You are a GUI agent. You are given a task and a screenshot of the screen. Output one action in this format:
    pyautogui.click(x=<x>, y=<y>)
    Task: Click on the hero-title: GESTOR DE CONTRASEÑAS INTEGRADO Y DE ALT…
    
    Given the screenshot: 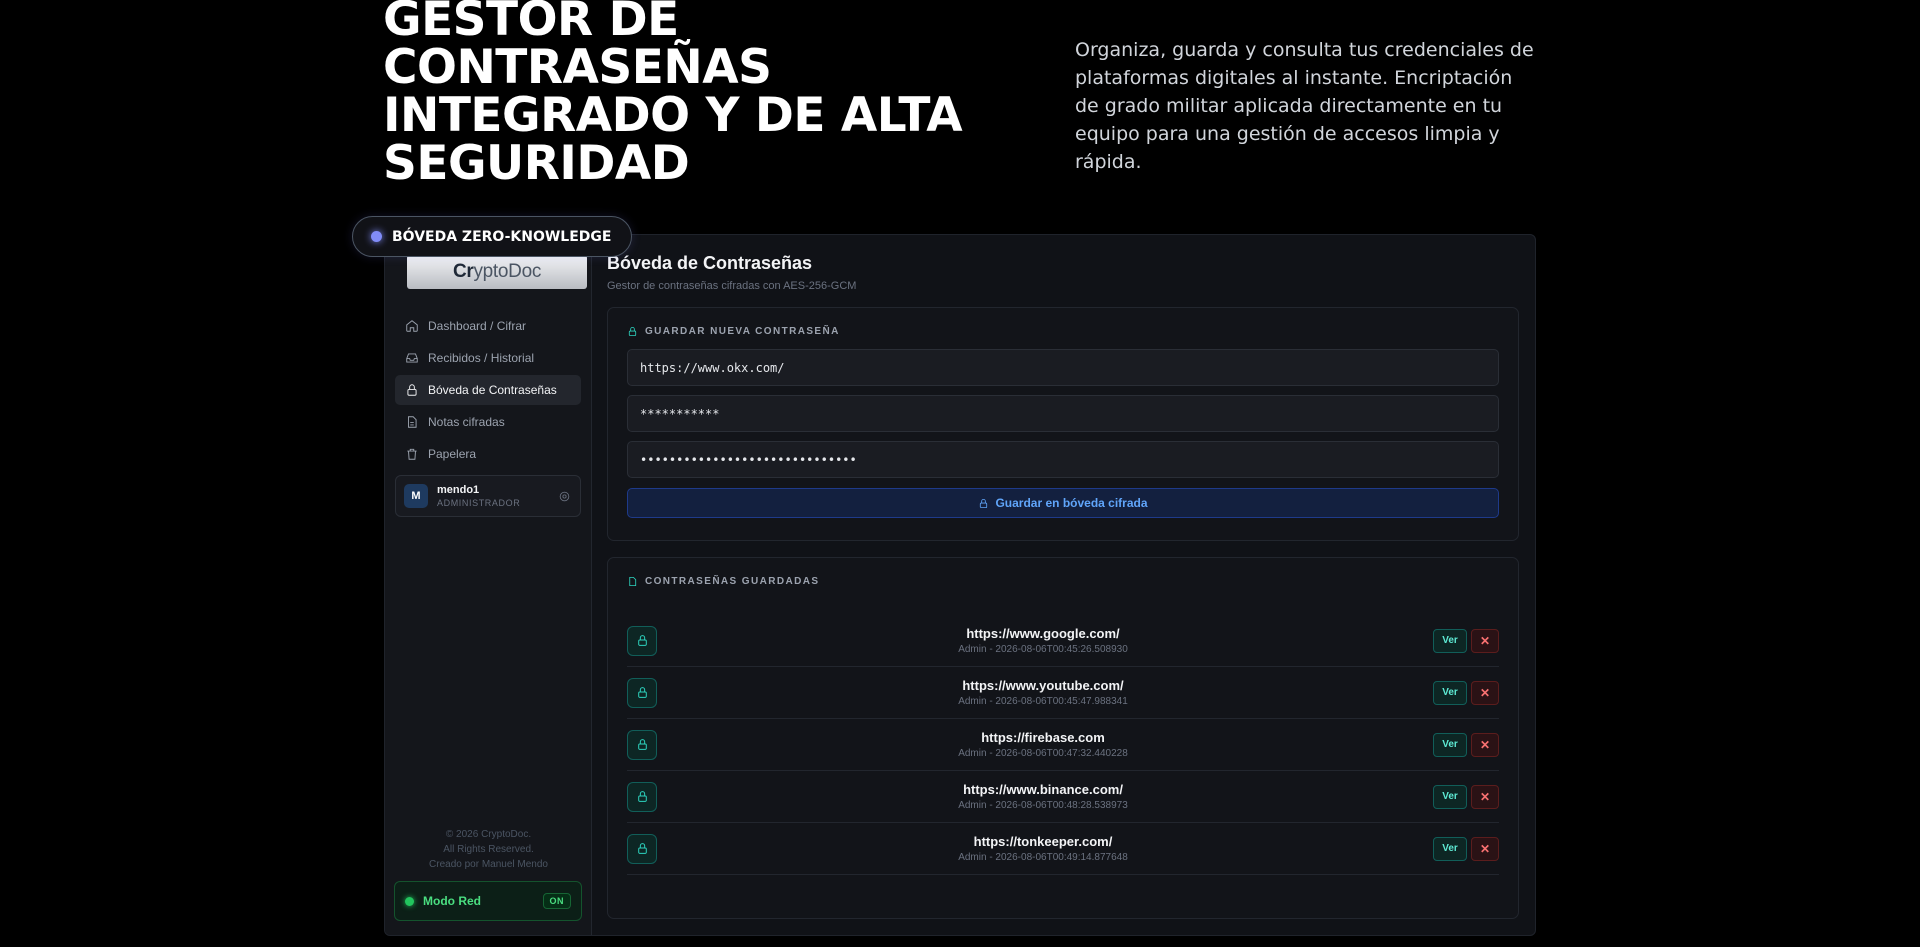 What is the action you would take?
    pyautogui.click(x=693, y=94)
    